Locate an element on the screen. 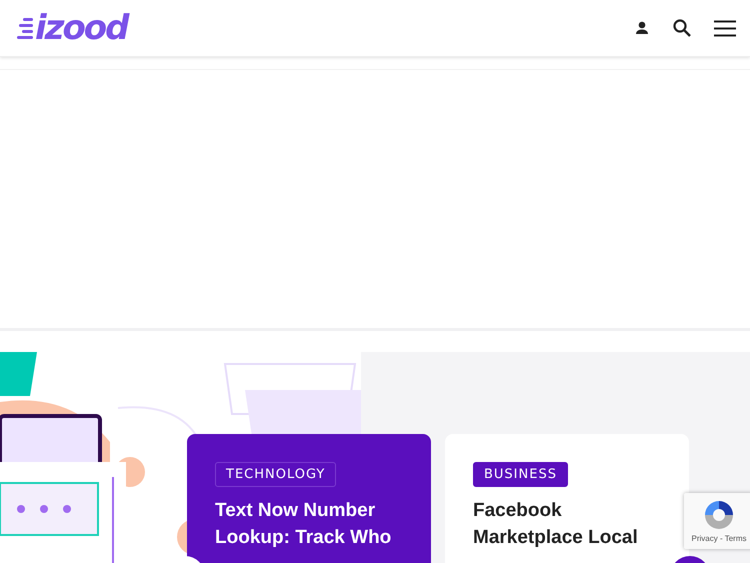 The image size is (750, 563). article-title: Facebook Marketplace Local is located at coordinates (569, 524).